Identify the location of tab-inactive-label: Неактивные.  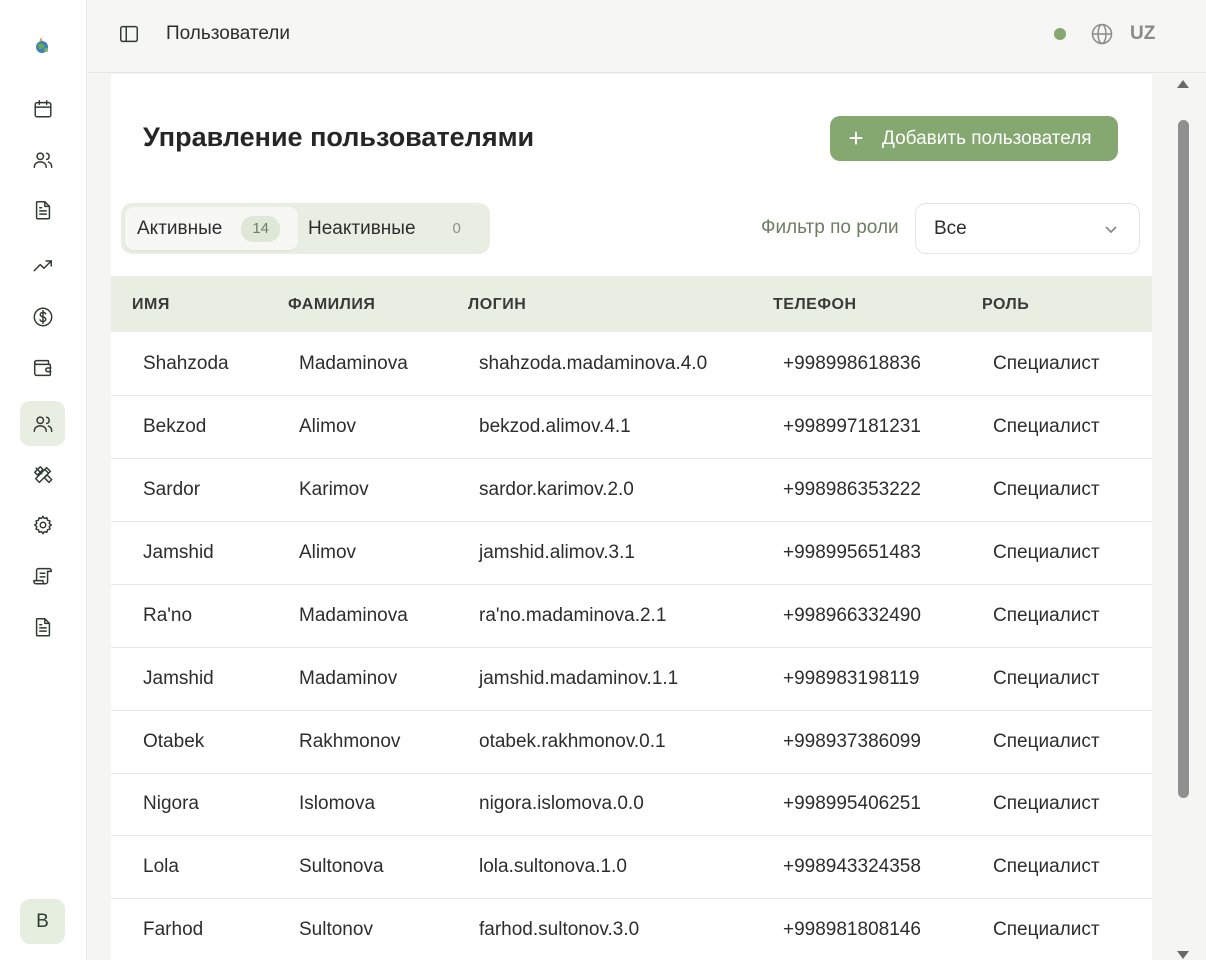
(362, 228).